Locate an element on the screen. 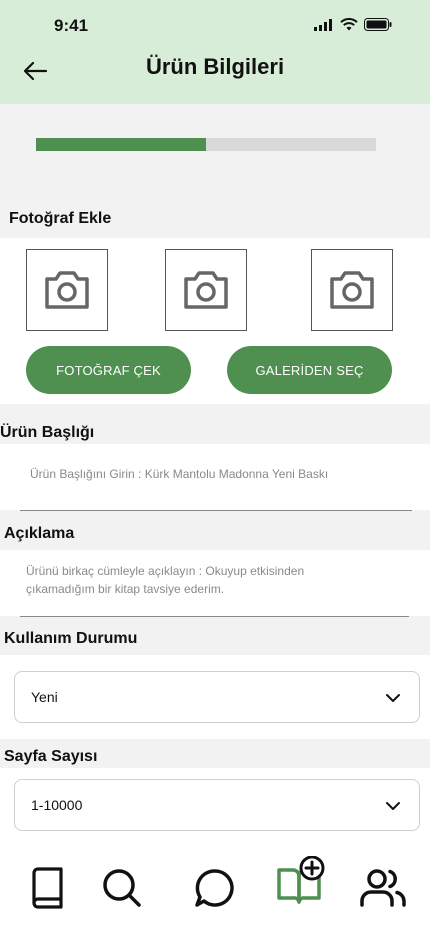 This screenshot has width=430, height=932. photo-section-label: Fotoğraf Ekle is located at coordinates (60, 218).